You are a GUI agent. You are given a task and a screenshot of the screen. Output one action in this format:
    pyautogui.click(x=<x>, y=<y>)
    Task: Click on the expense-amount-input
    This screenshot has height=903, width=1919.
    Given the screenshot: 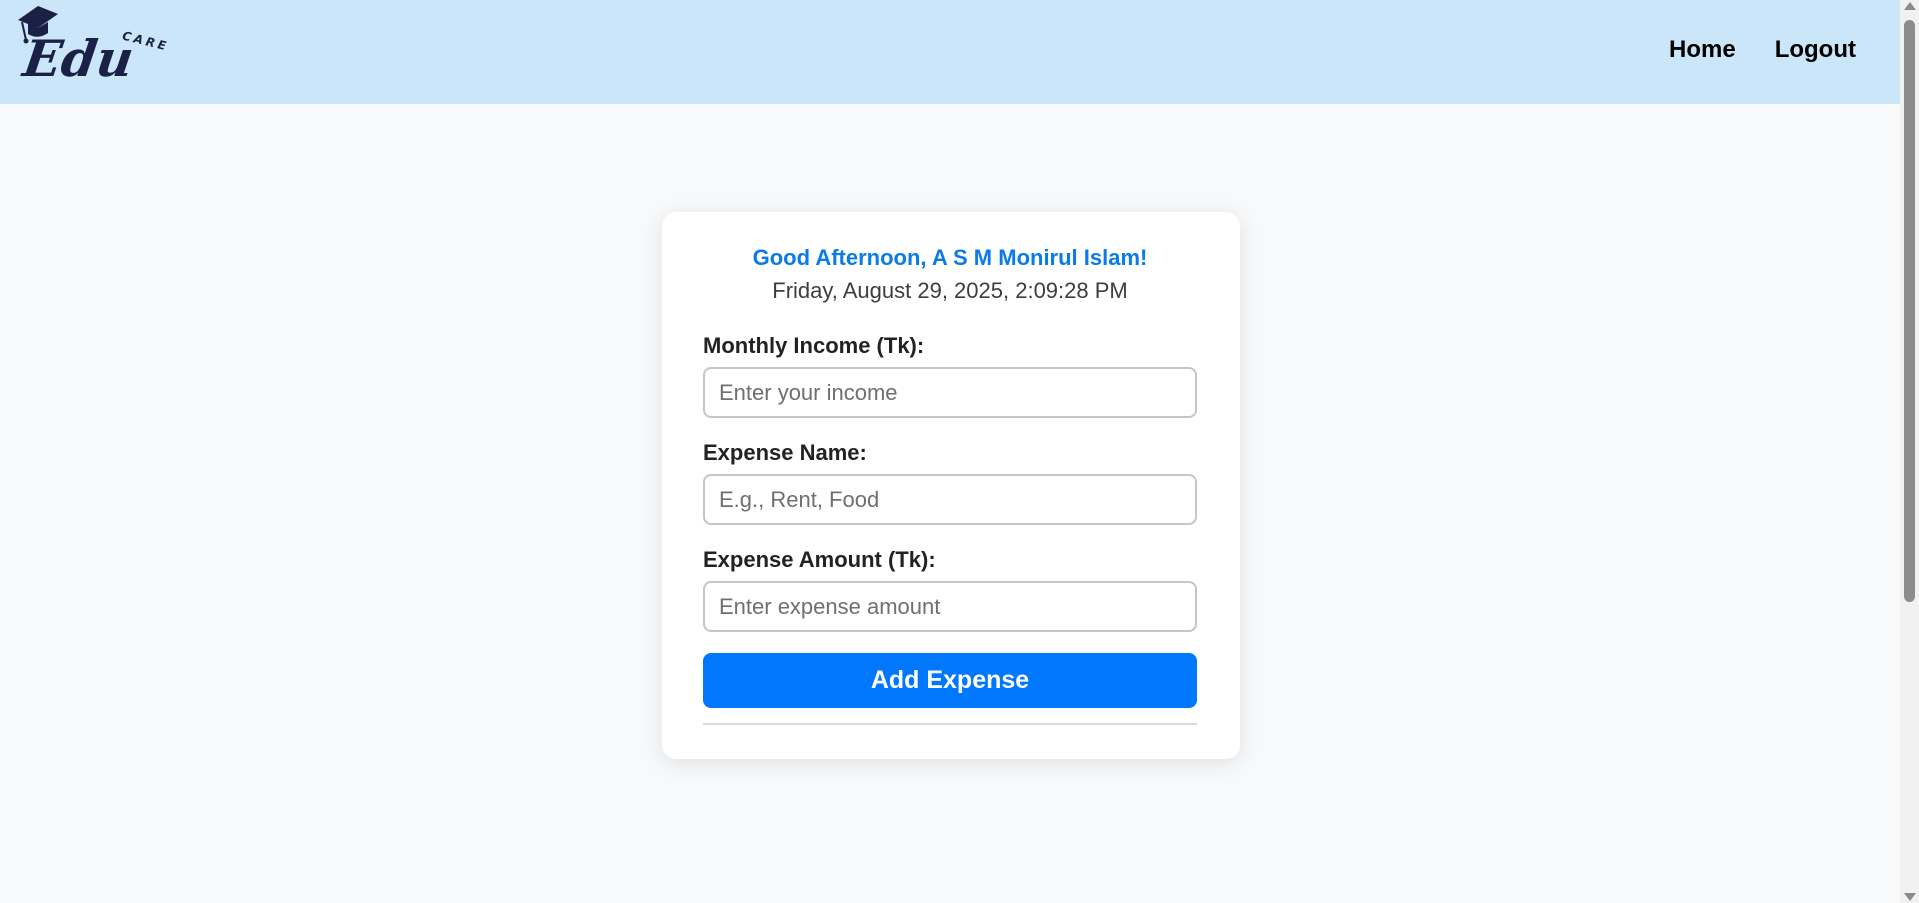 What is the action you would take?
    pyautogui.click(x=950, y=606)
    